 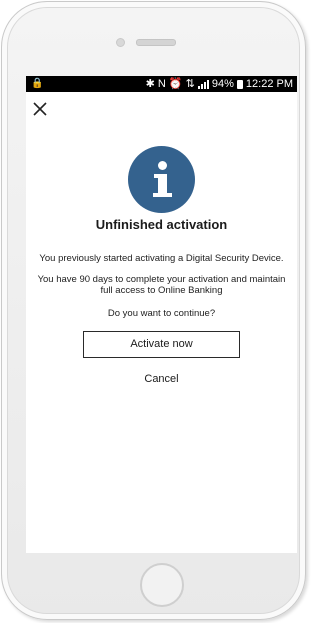 I want to click on cancel-button: Cancel, so click(x=161, y=379).